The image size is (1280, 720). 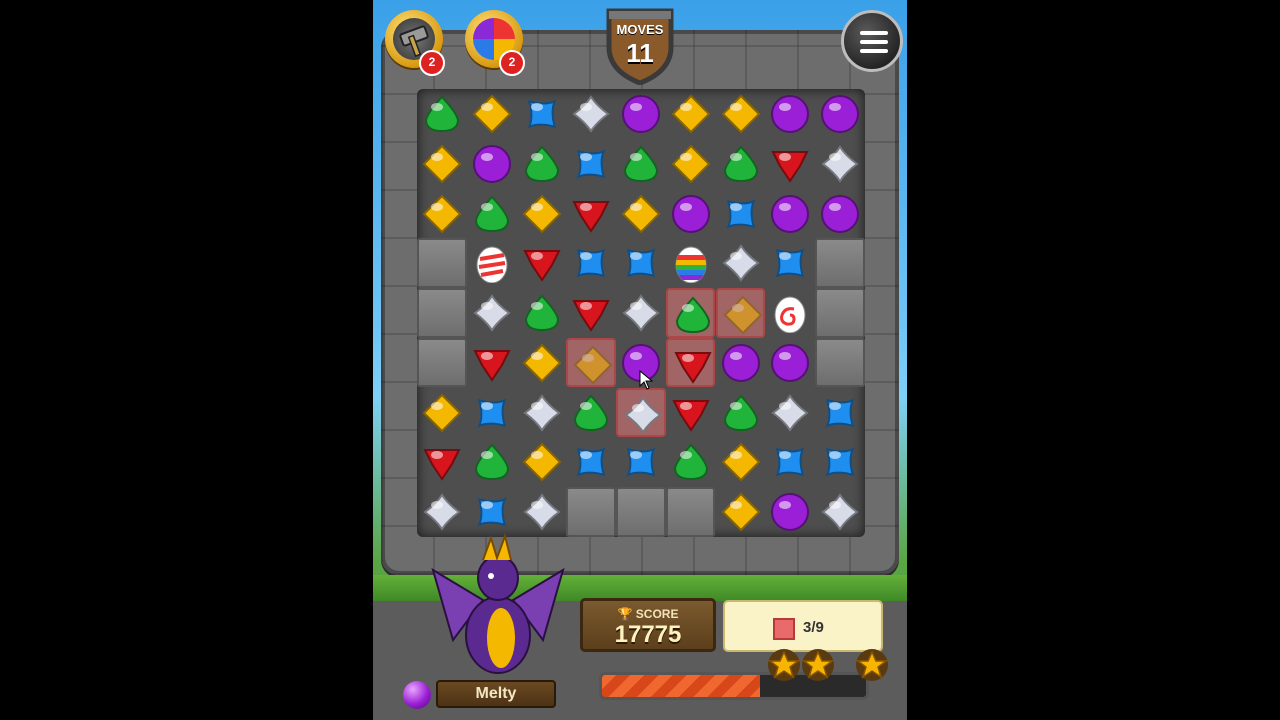 I want to click on menu-button, so click(x=872, y=41).